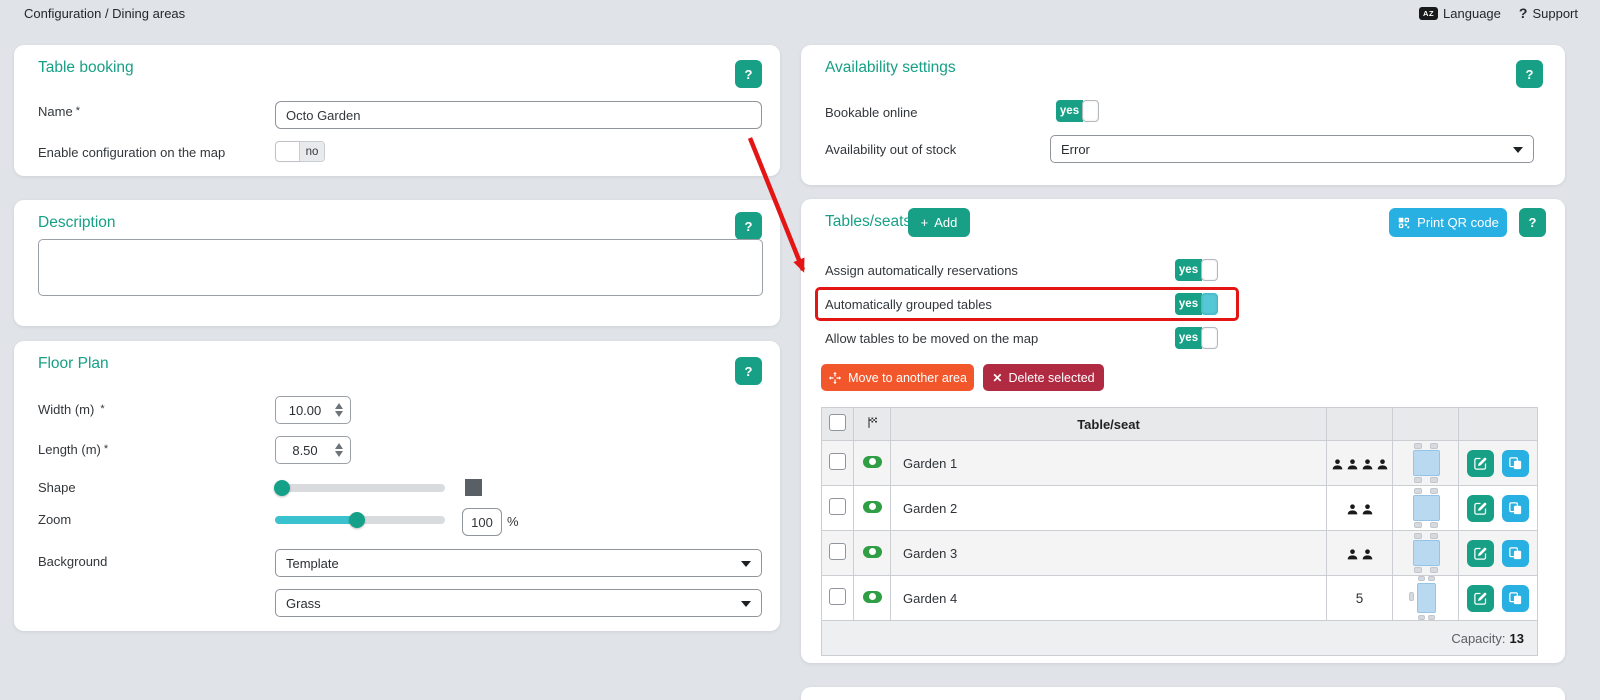 Image resolution: width=1600 pixels, height=700 pixels. What do you see at coordinates (482, 522) in the screenshot?
I see `zoom-percent-input` at bounding box center [482, 522].